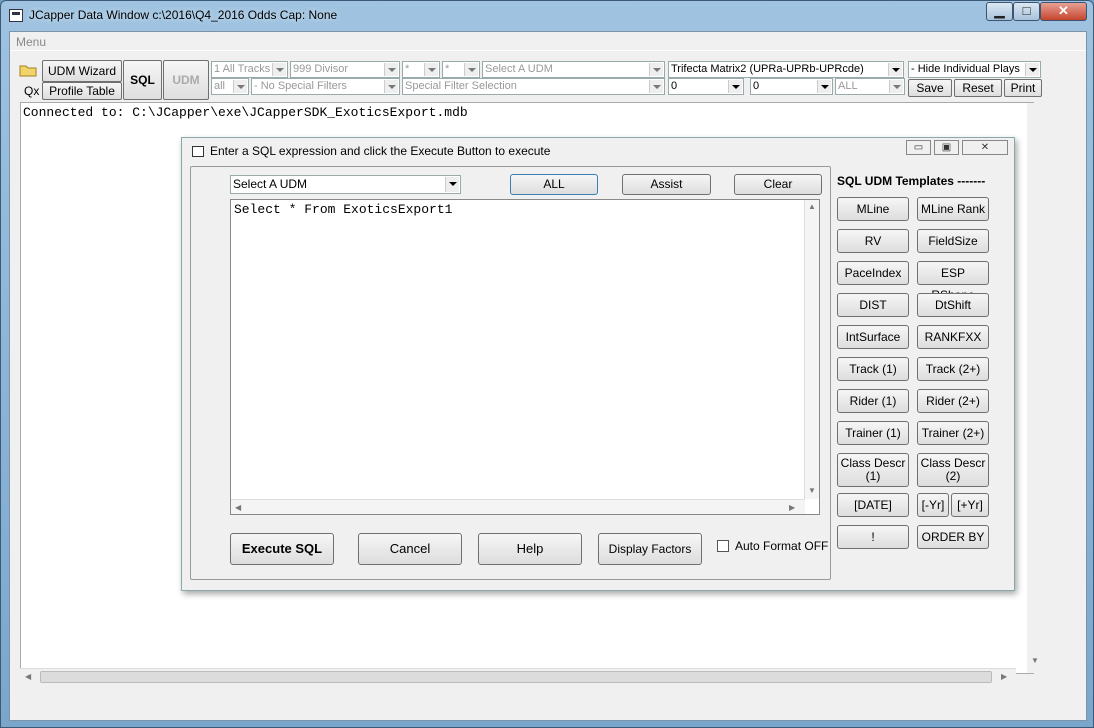 The image size is (1094, 728). Describe the element at coordinates (978, 88) in the screenshot. I see `reset-button: Reset` at that location.